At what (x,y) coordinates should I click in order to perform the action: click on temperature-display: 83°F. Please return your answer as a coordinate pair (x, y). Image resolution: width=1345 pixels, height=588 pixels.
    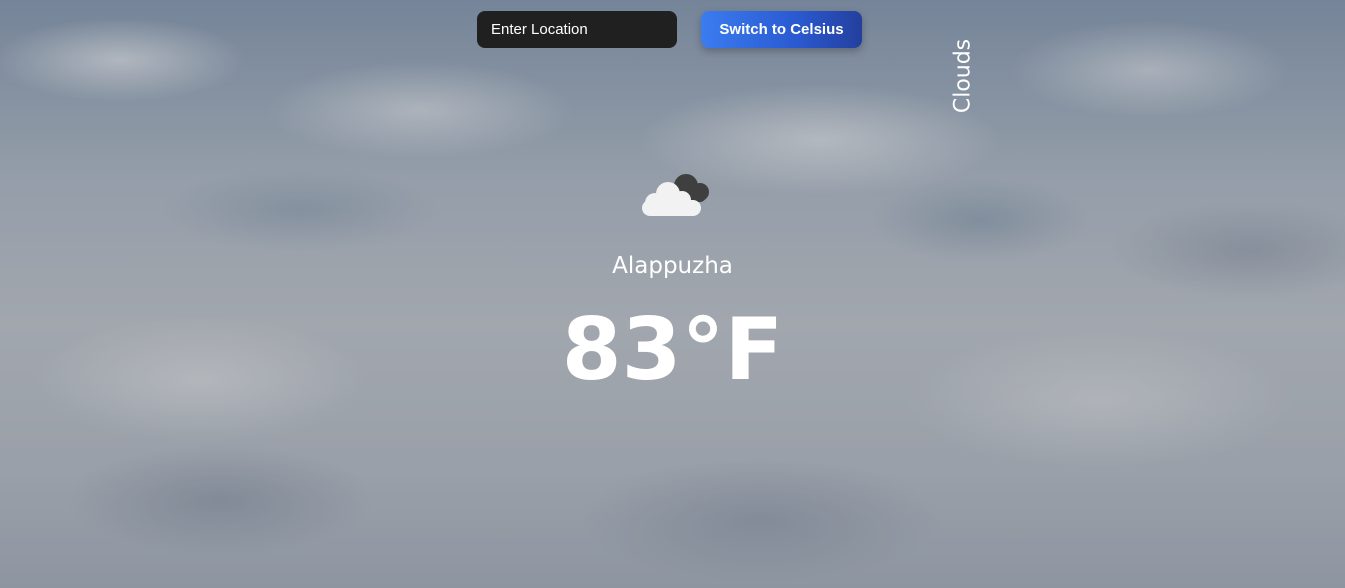
    Looking at the image, I should click on (672, 350).